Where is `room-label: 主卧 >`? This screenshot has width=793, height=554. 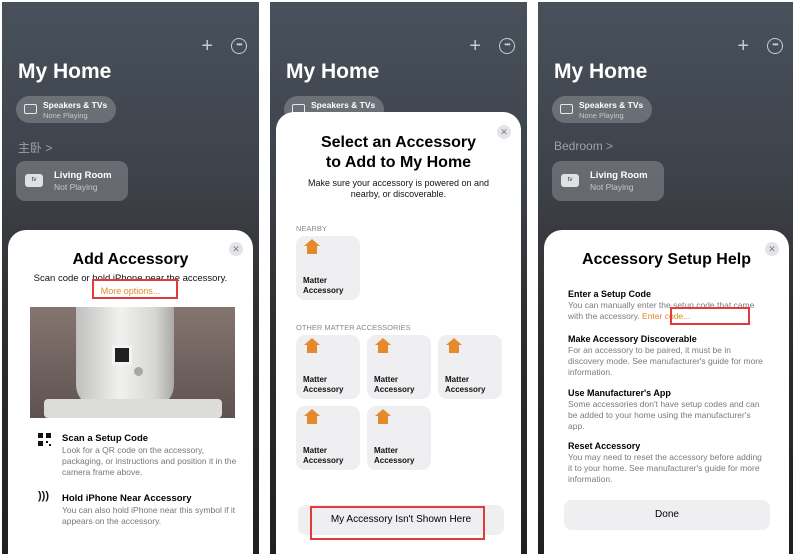 room-label: 主卧 > is located at coordinates (35, 147).